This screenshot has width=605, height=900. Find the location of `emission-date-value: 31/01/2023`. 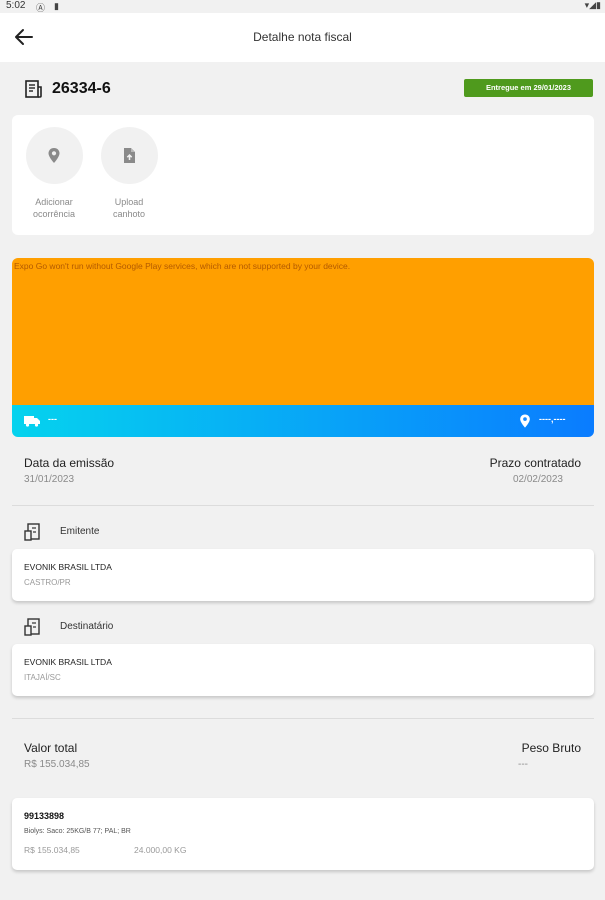

emission-date-value: 31/01/2023 is located at coordinates (49, 479).